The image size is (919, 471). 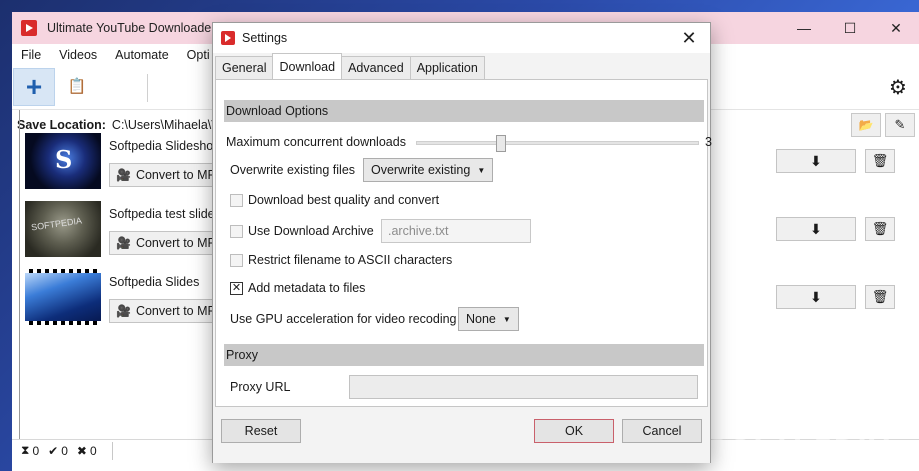 I want to click on restrict-ascii-row: Restrict filename to ASCII characters, so click(x=341, y=260).